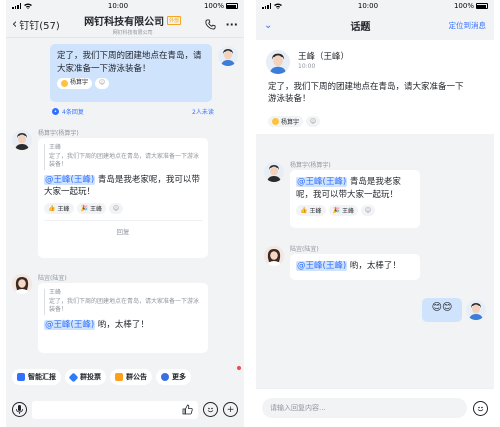  I want to click on more-dots-icon, so click(165, 377).